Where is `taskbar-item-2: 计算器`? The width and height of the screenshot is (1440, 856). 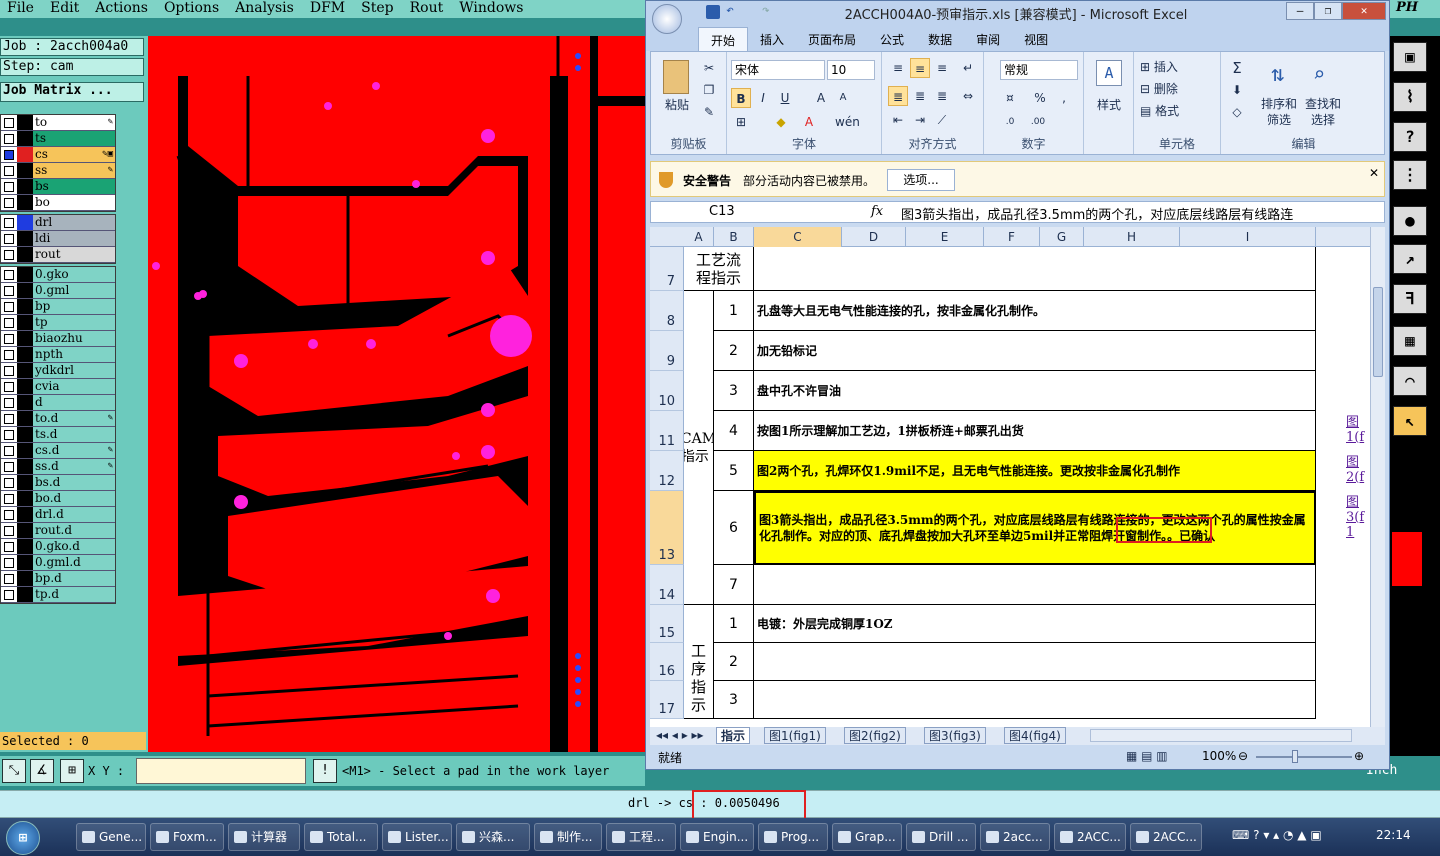
taskbar-item-2: 计算器 is located at coordinates (264, 837).